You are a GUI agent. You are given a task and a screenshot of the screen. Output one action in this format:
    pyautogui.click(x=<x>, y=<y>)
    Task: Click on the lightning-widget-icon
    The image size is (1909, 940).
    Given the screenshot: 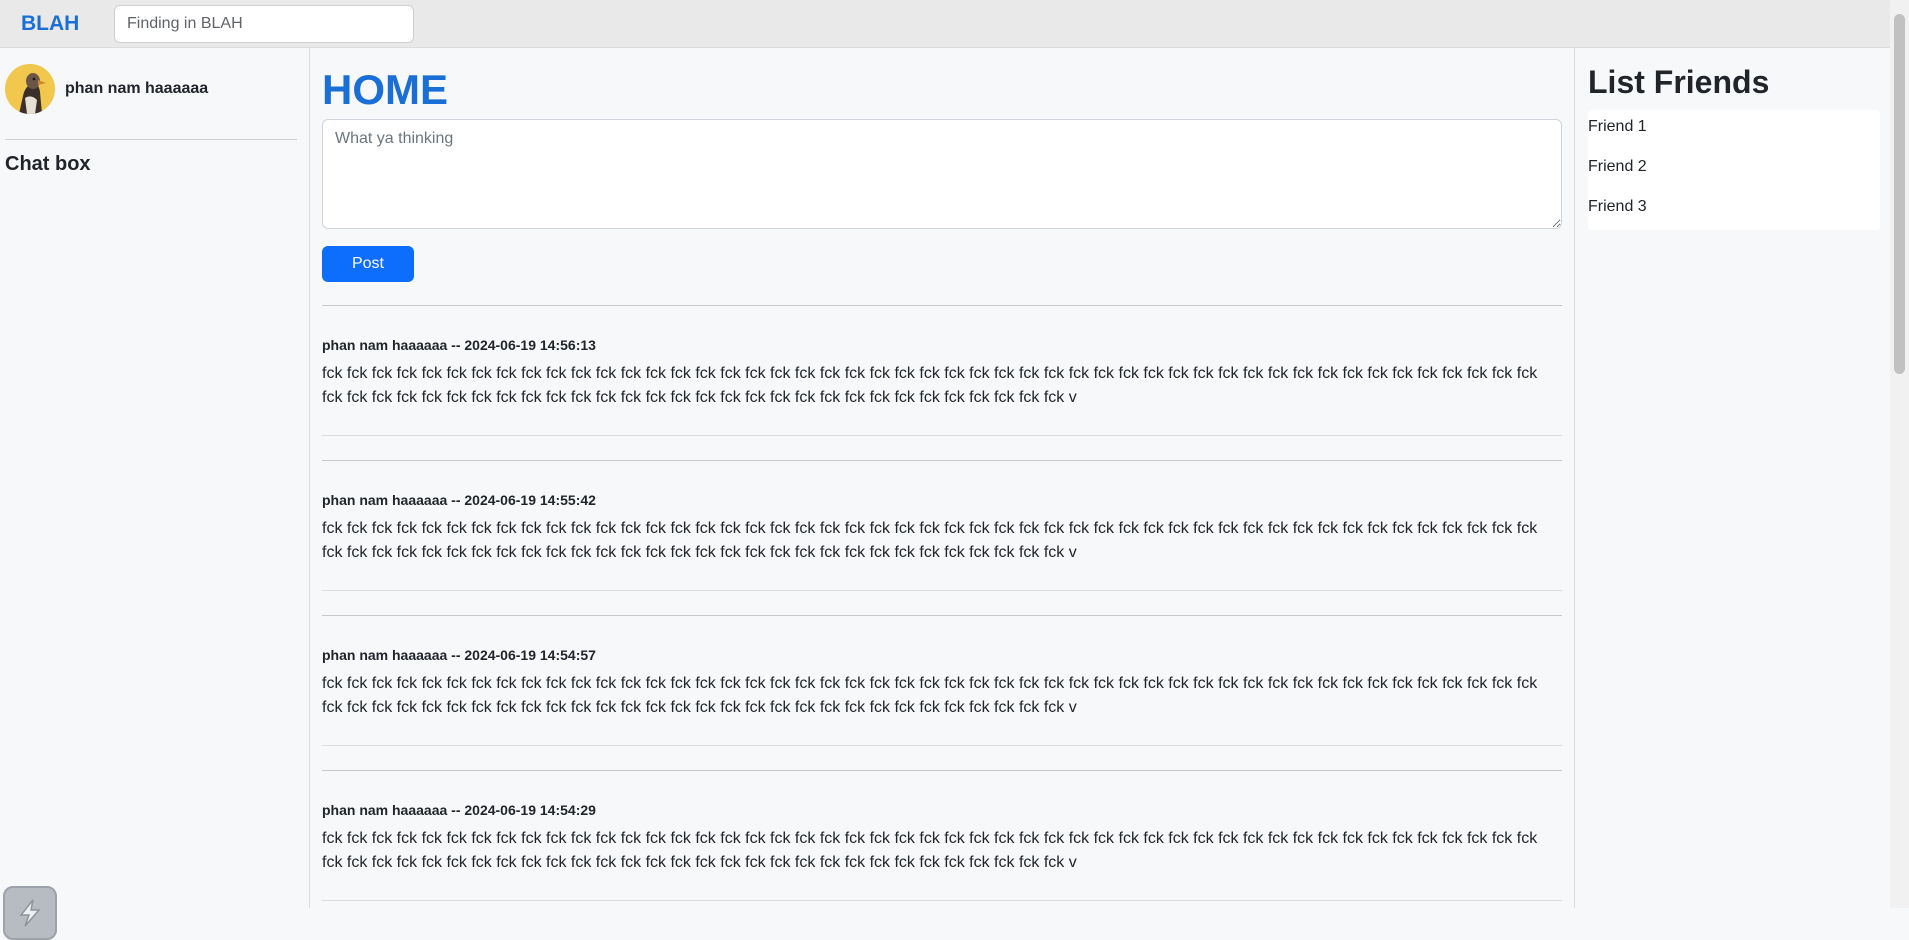 What is the action you would take?
    pyautogui.click(x=30, y=913)
    